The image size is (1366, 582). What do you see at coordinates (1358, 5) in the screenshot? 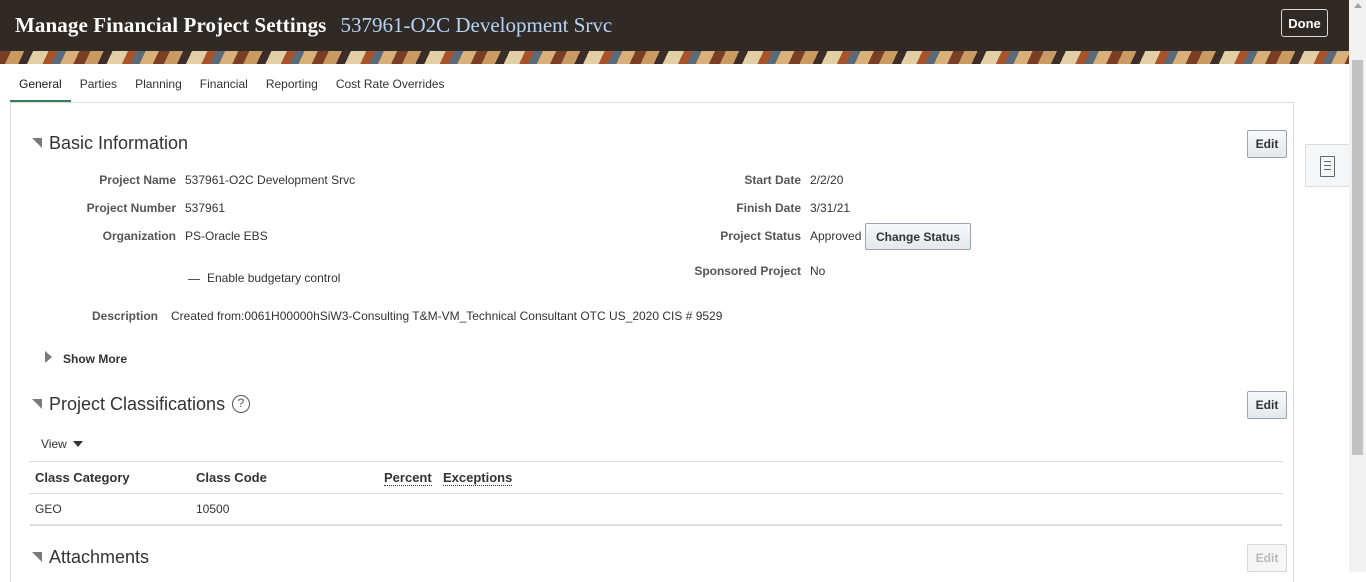
I see `scroll-up-arrow-icon` at bounding box center [1358, 5].